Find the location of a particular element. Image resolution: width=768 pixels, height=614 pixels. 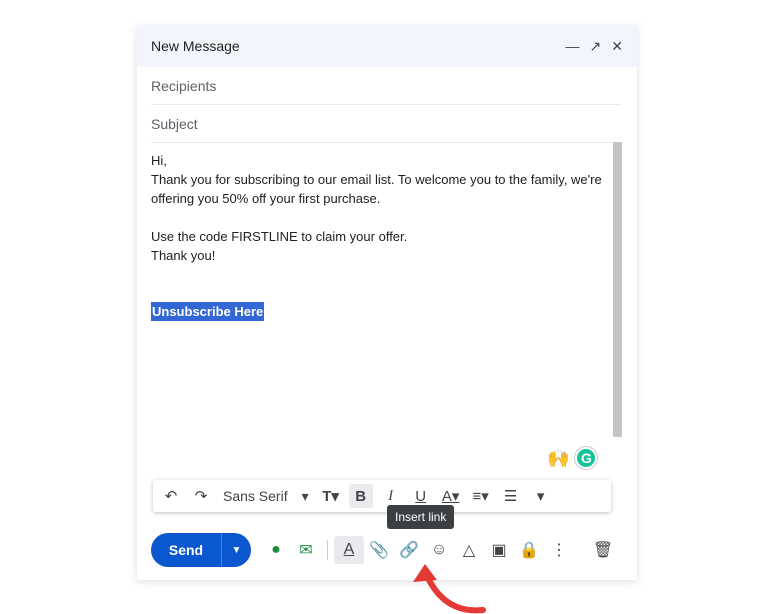

font-select: Sans Serif ▾ is located at coordinates (266, 496).